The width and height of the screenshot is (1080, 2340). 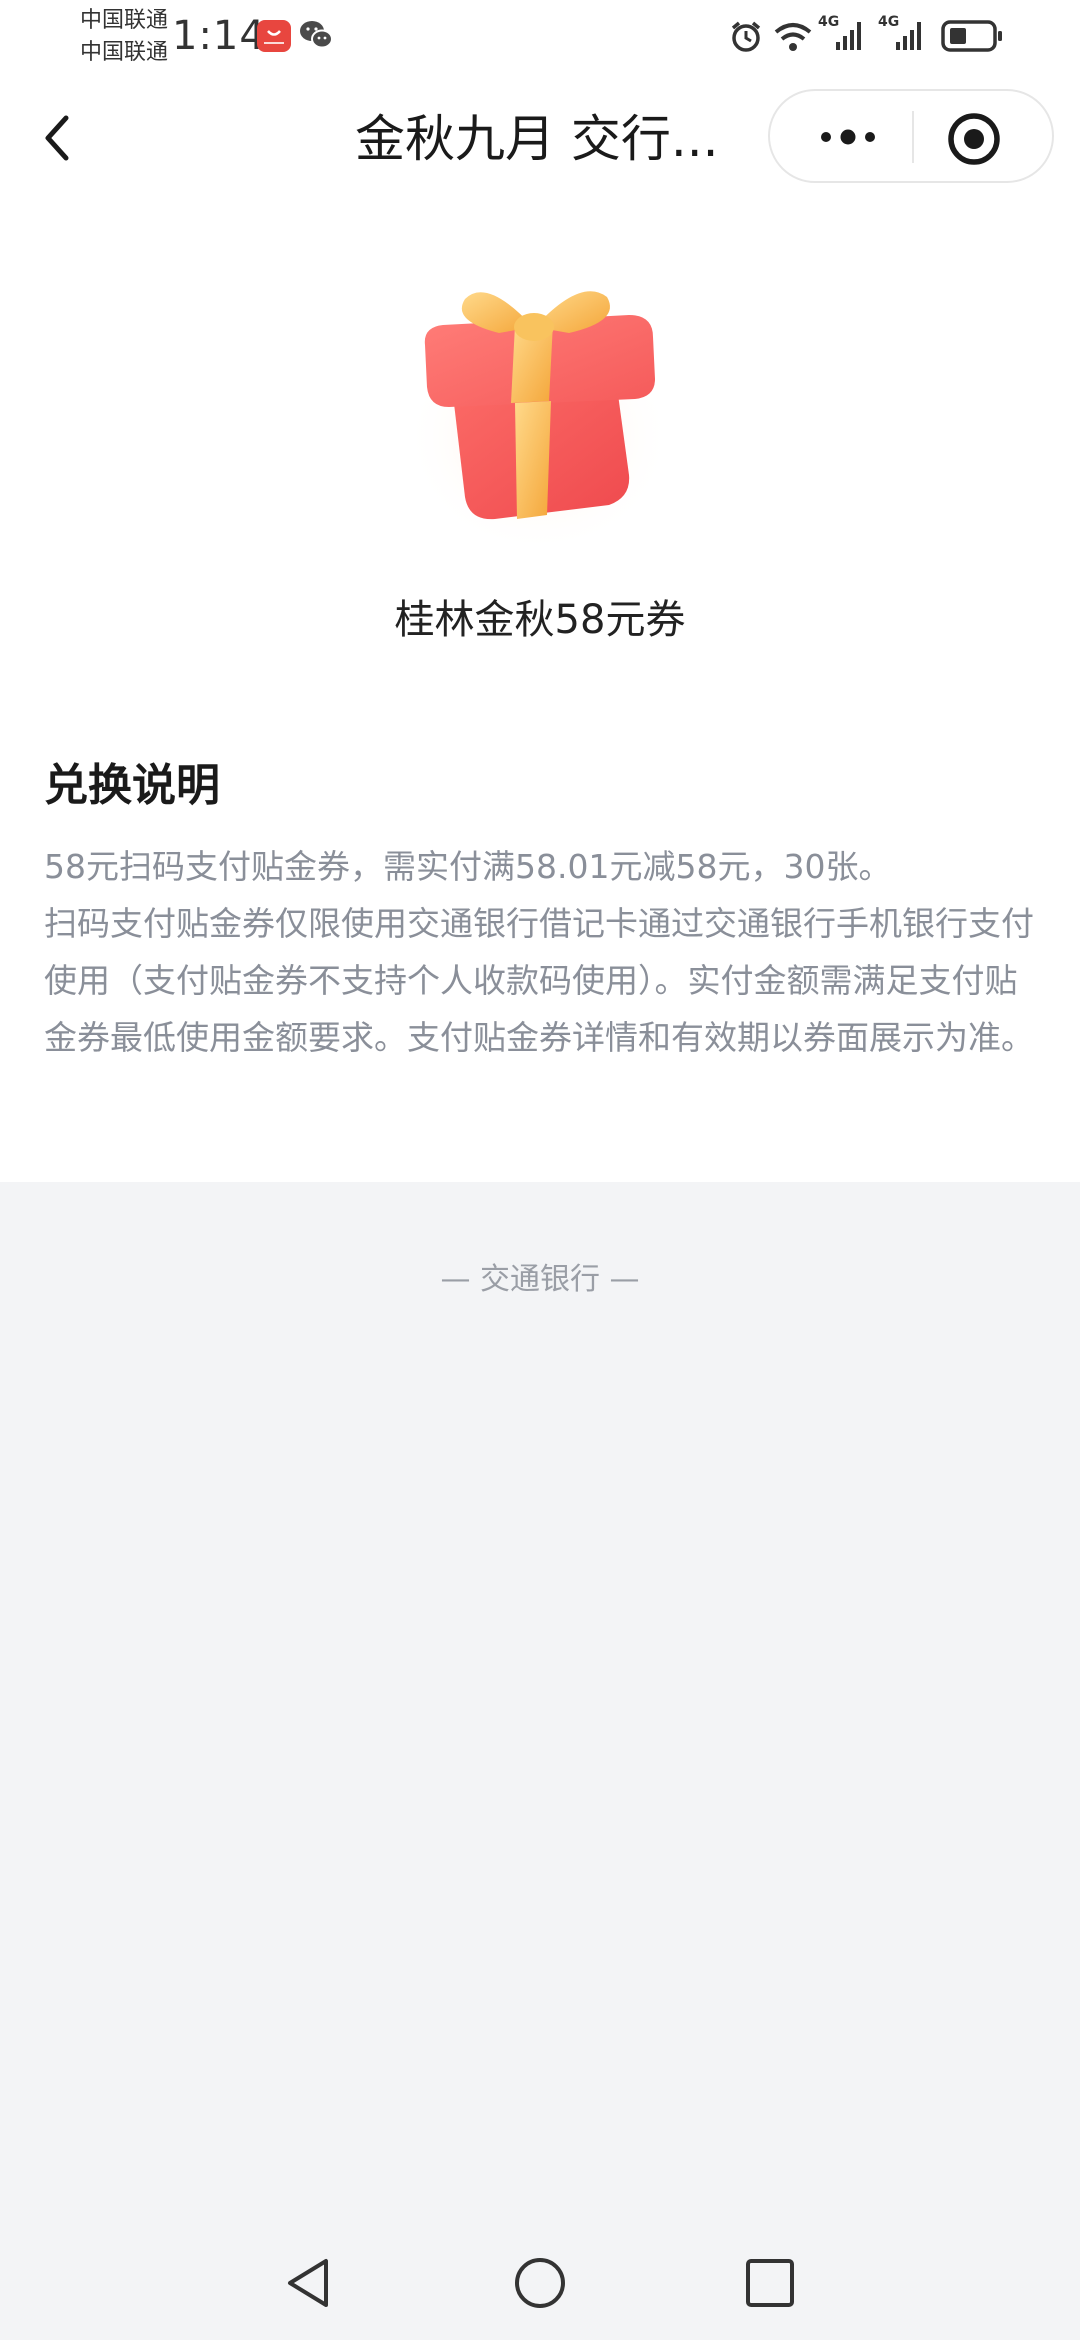 I want to click on system-back-button, so click(x=310, y=2283).